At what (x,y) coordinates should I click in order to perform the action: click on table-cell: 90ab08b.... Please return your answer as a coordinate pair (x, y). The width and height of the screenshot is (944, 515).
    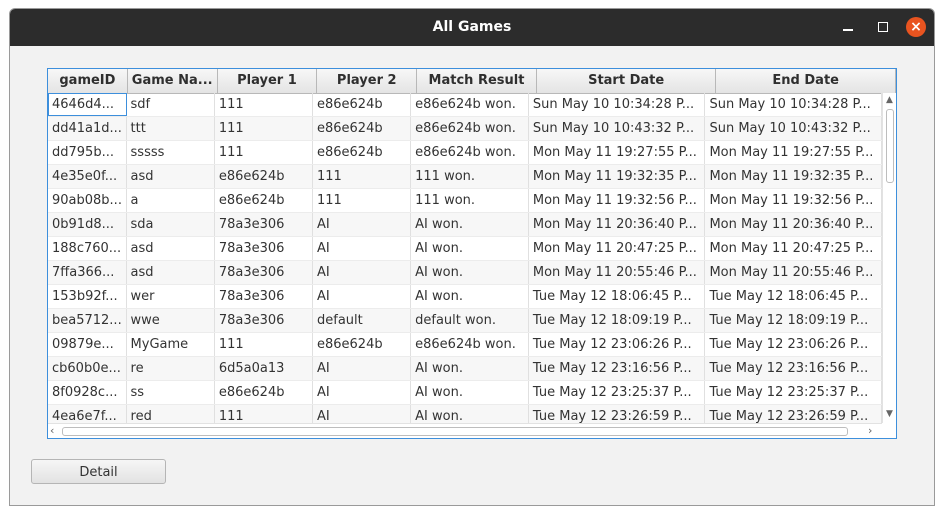
    Looking at the image, I should click on (87, 200).